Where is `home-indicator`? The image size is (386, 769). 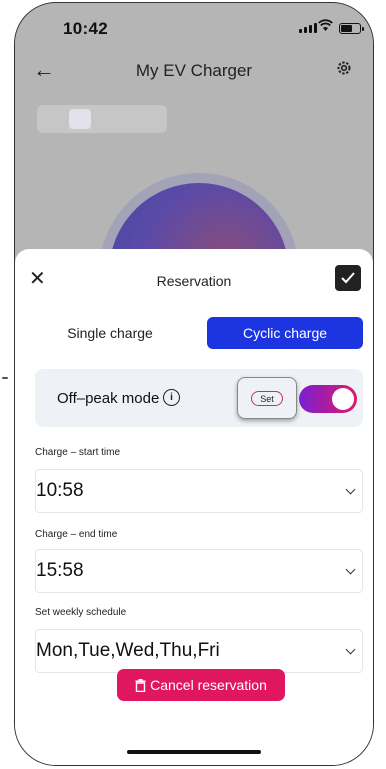 home-indicator is located at coordinates (194, 752).